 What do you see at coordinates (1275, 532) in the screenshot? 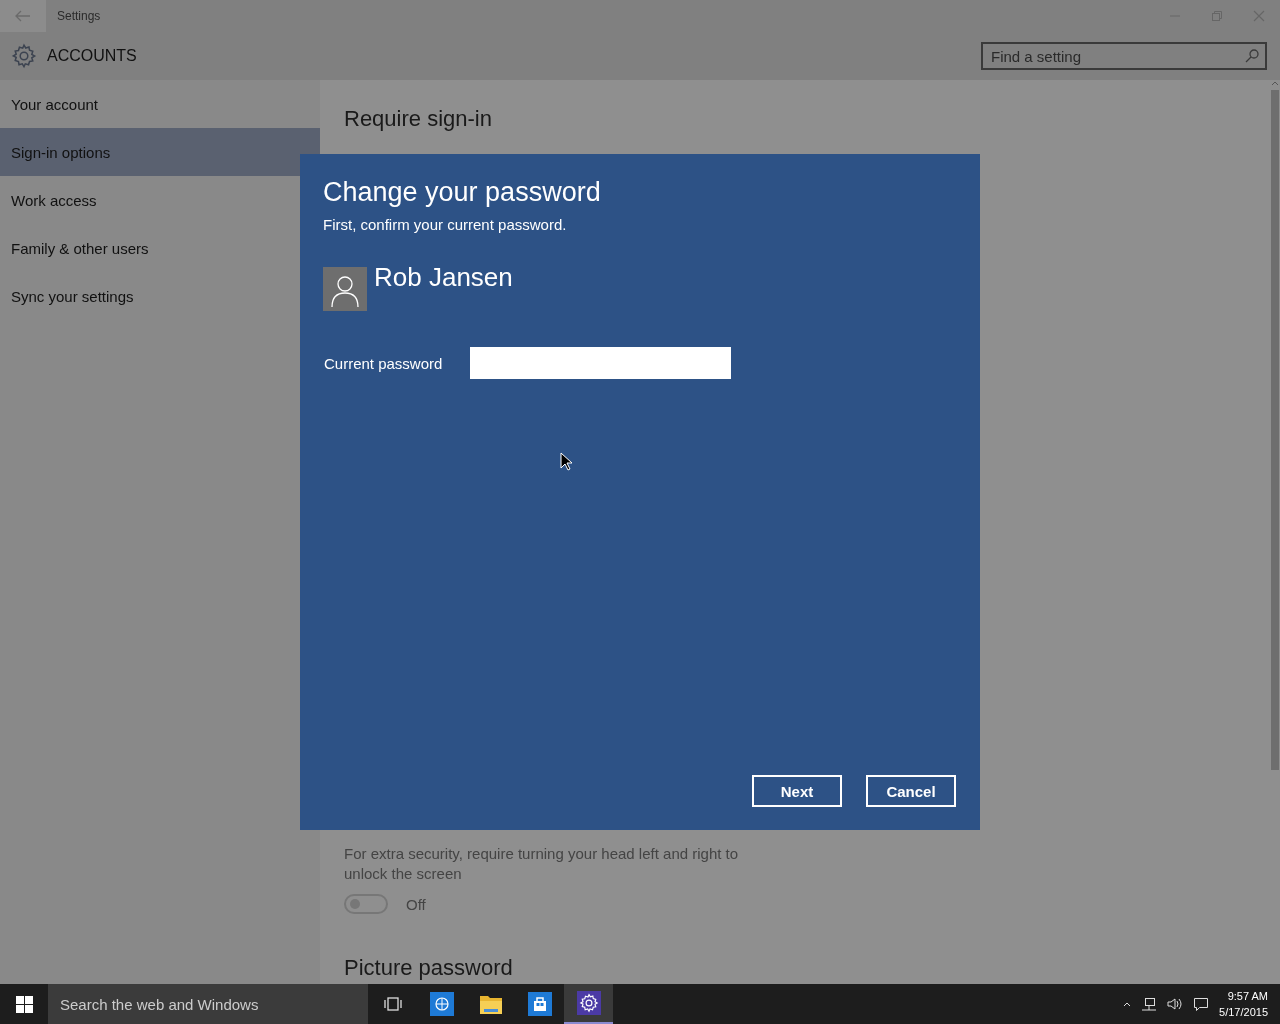
I see `scrollbar` at bounding box center [1275, 532].